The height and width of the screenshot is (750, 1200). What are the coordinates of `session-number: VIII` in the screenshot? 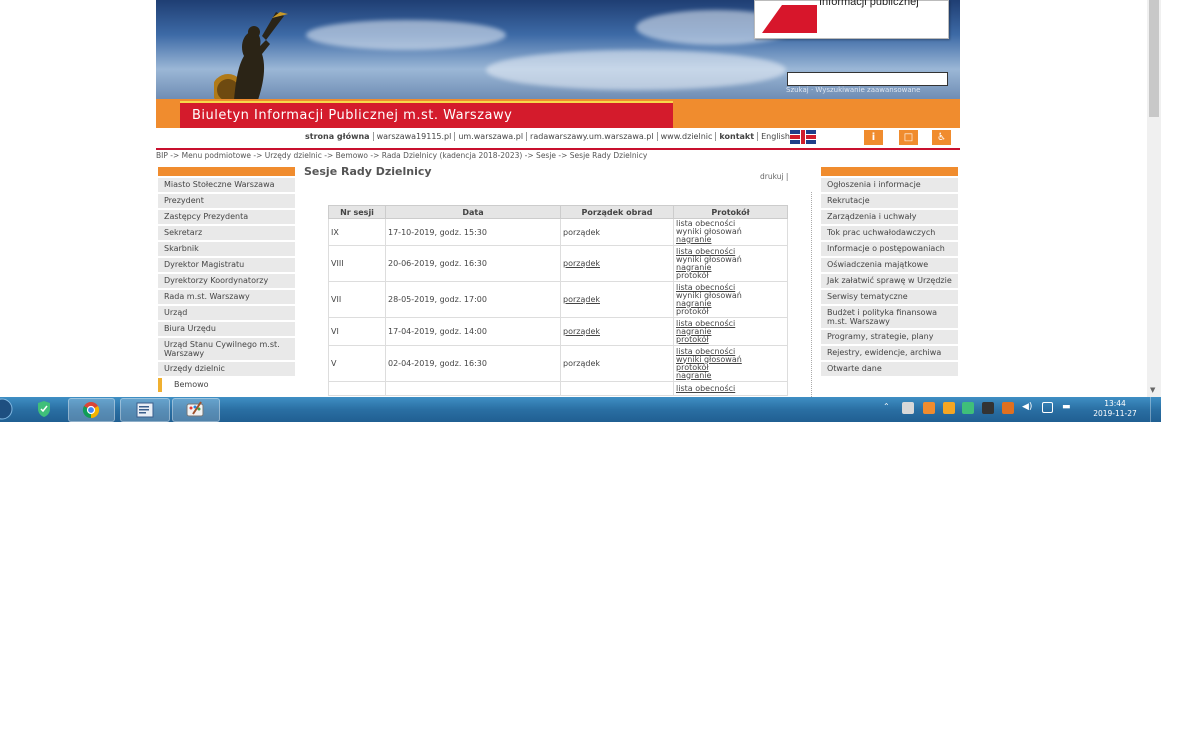 It's located at (357, 263).